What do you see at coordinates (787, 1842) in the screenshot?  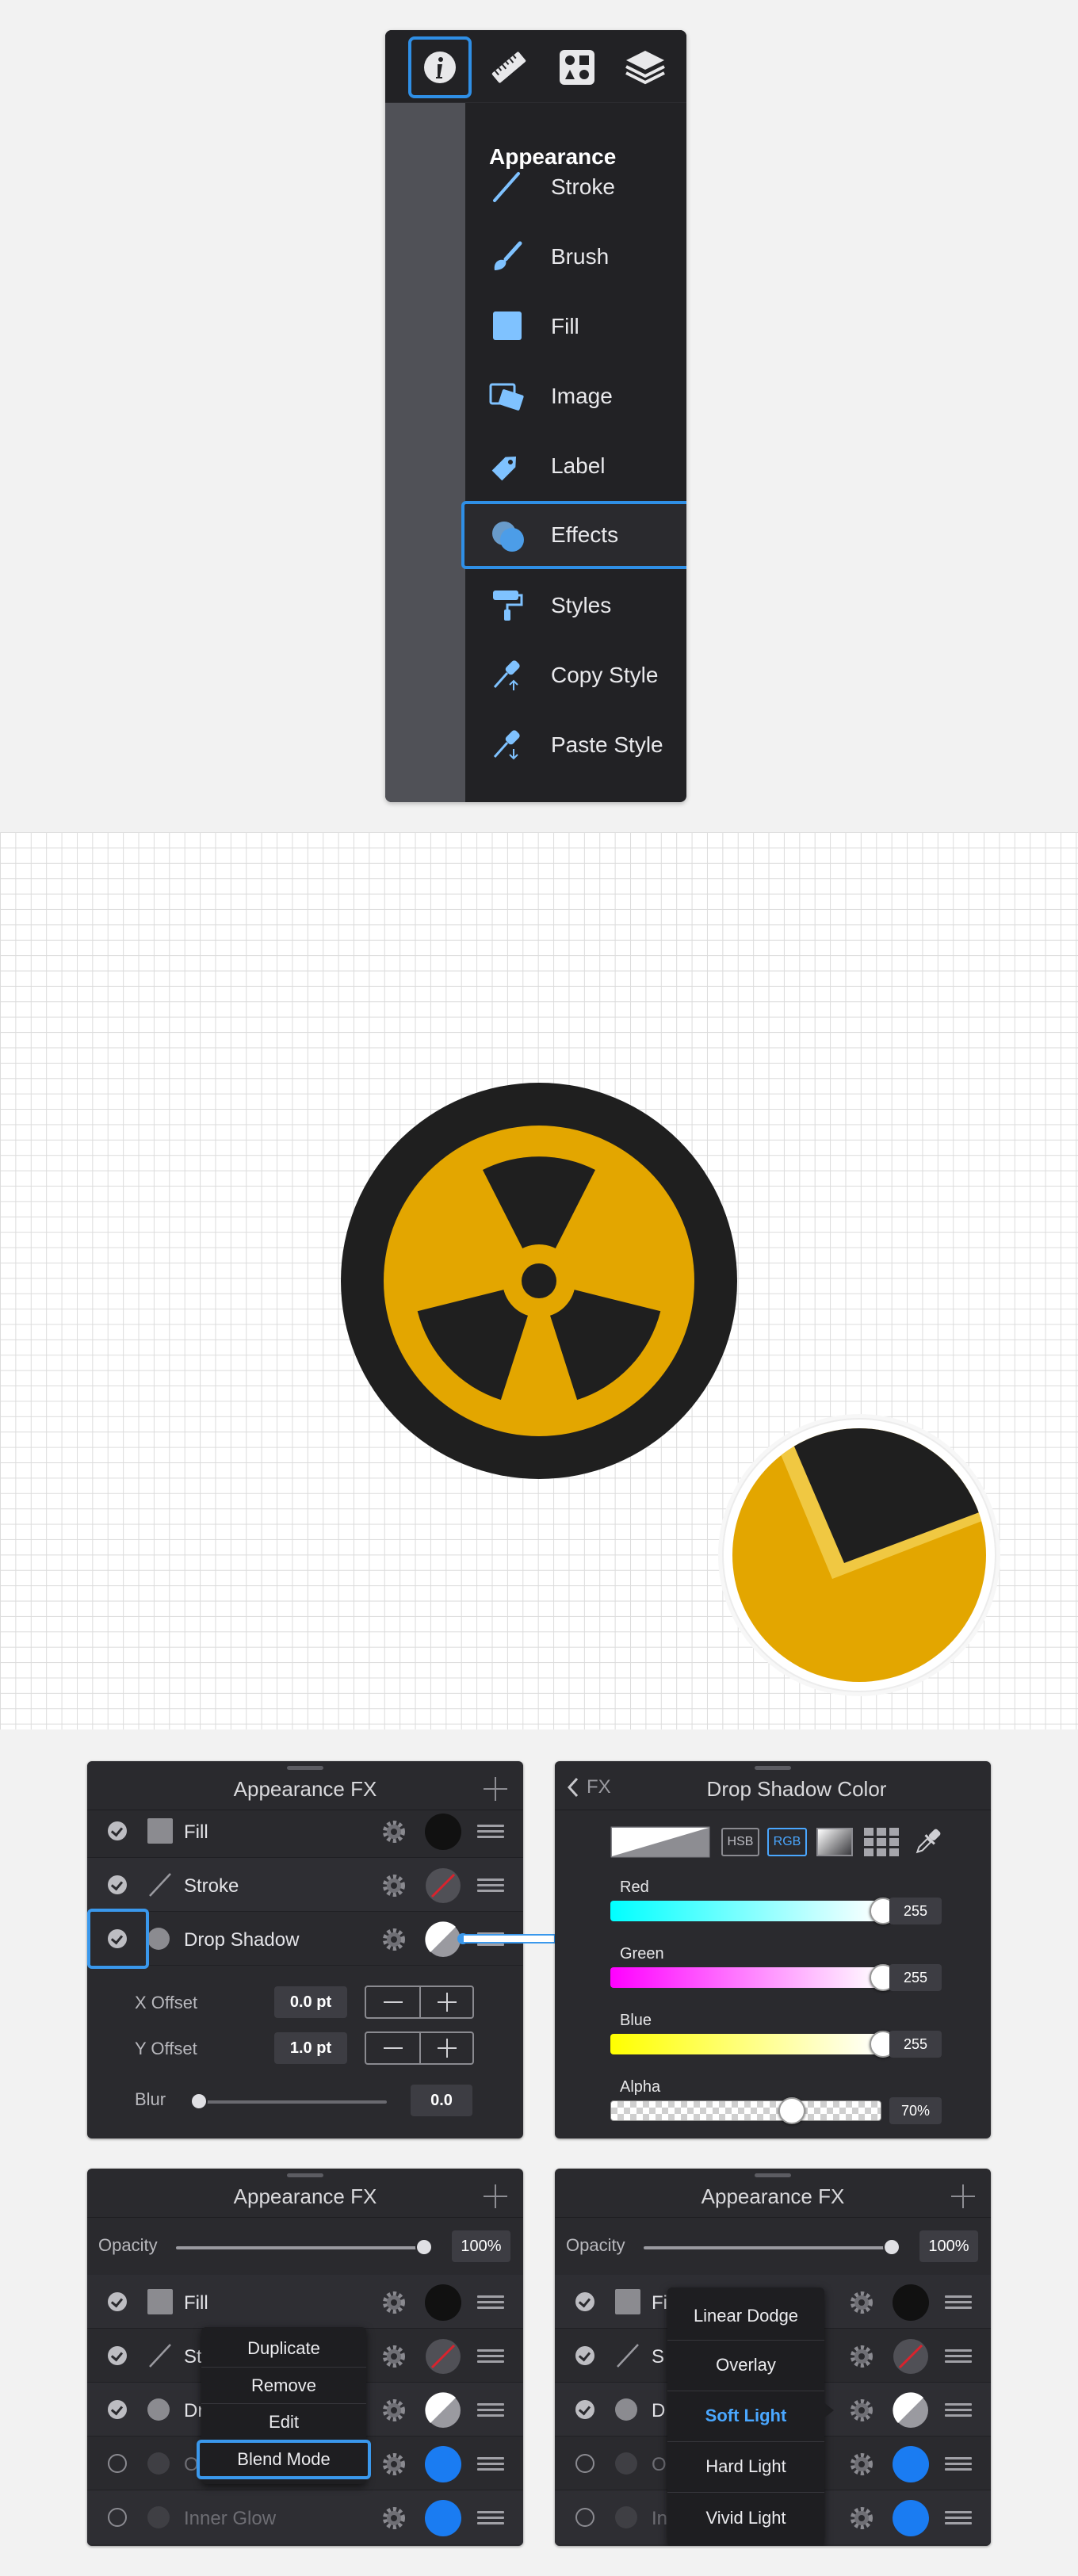 I see `rgb-mode-button: RGB` at bounding box center [787, 1842].